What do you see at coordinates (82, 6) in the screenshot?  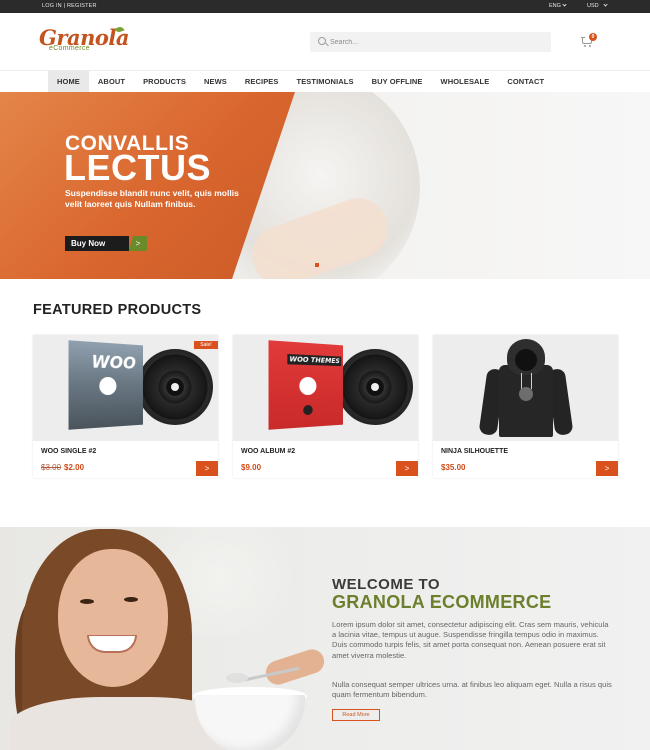 I see `register-link: REGISTER` at bounding box center [82, 6].